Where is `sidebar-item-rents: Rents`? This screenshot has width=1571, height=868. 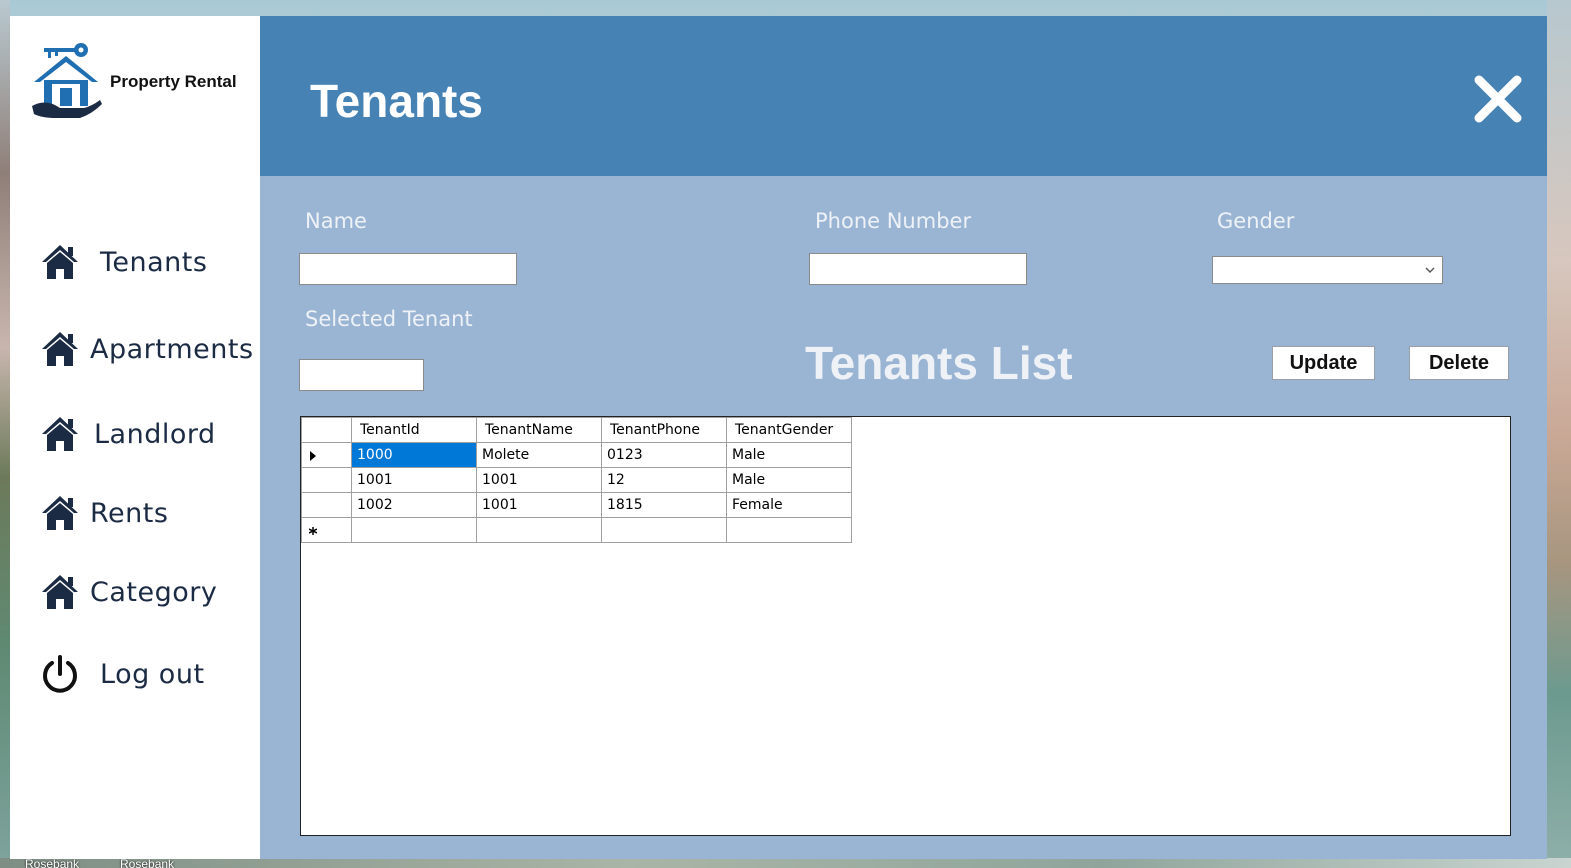 sidebar-item-rents: Rents is located at coordinates (104, 513).